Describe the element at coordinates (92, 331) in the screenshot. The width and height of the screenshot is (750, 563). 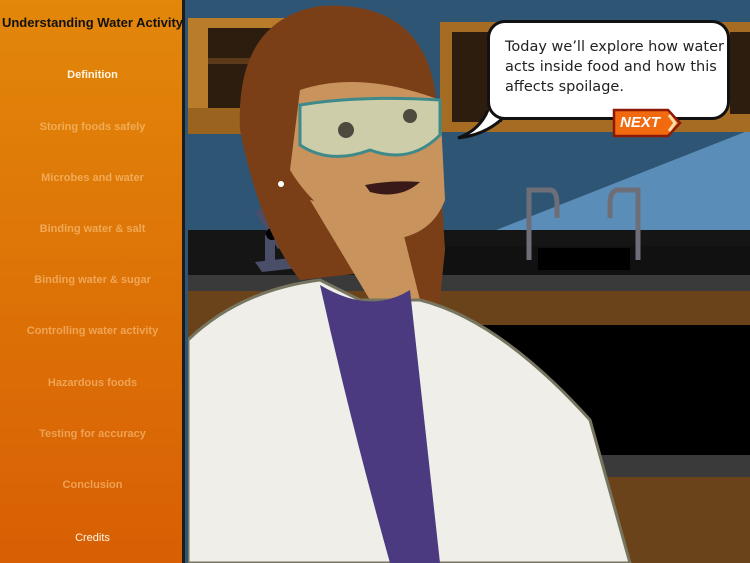
I see `sidebar-item-controlling: Controlling water activity` at that location.